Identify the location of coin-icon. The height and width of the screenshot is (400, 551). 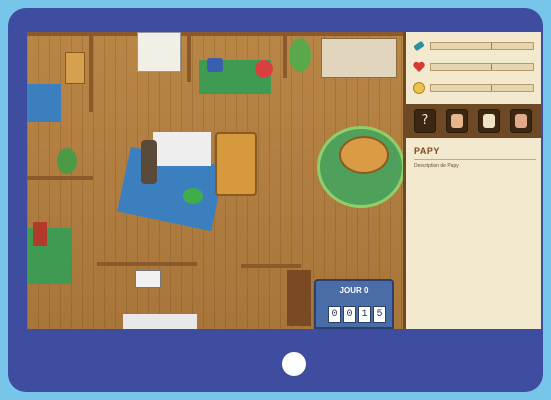
(419, 88).